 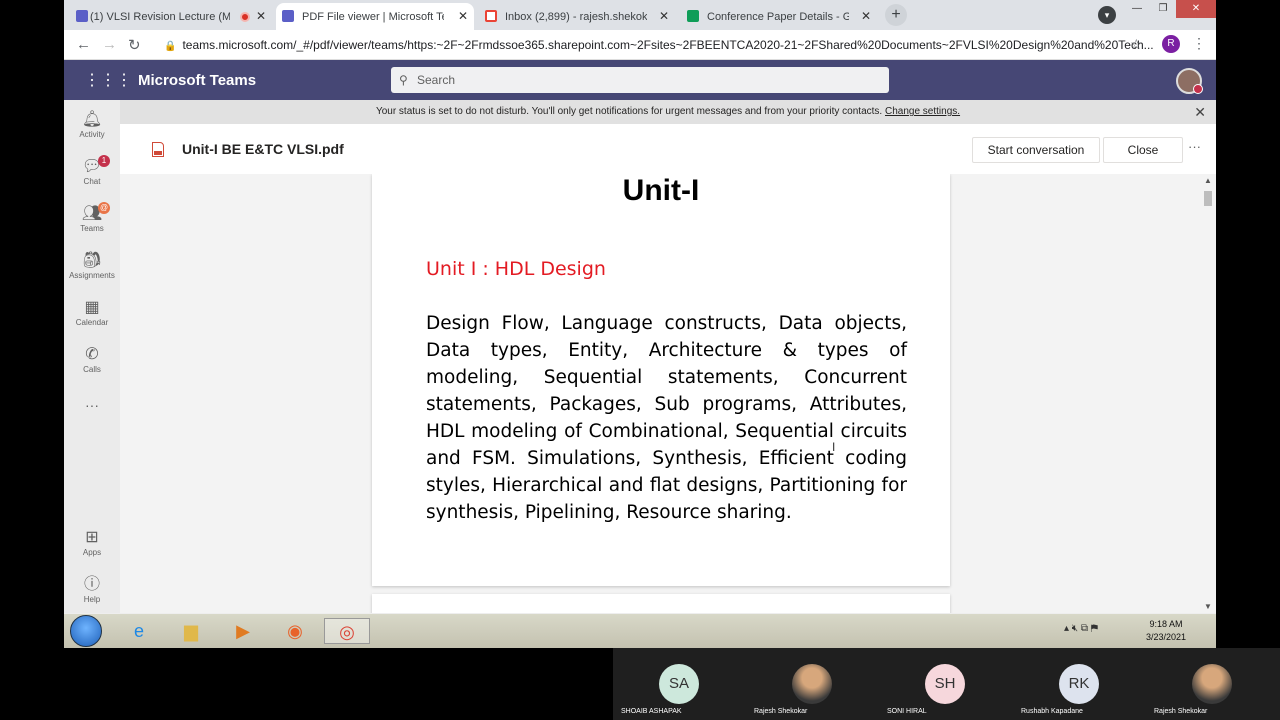 I want to click on participant-avatar, so click(x=1212, y=684).